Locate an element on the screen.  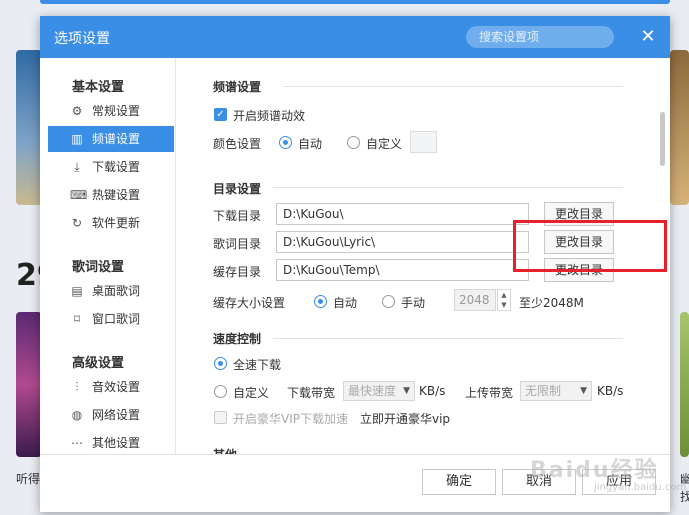
cache-manual-radio is located at coordinates (388, 301).